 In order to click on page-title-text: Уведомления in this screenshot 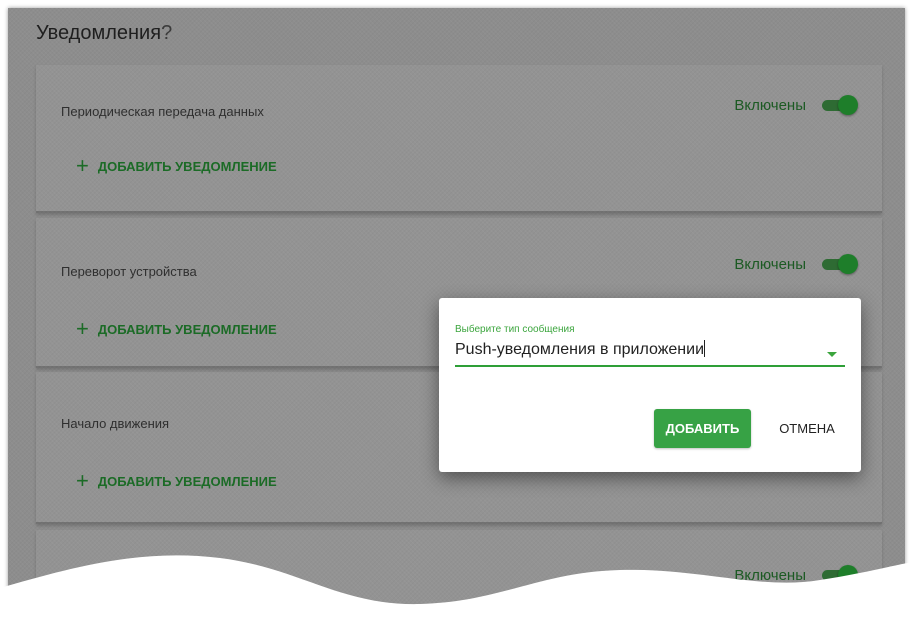, I will do `click(99, 33)`.